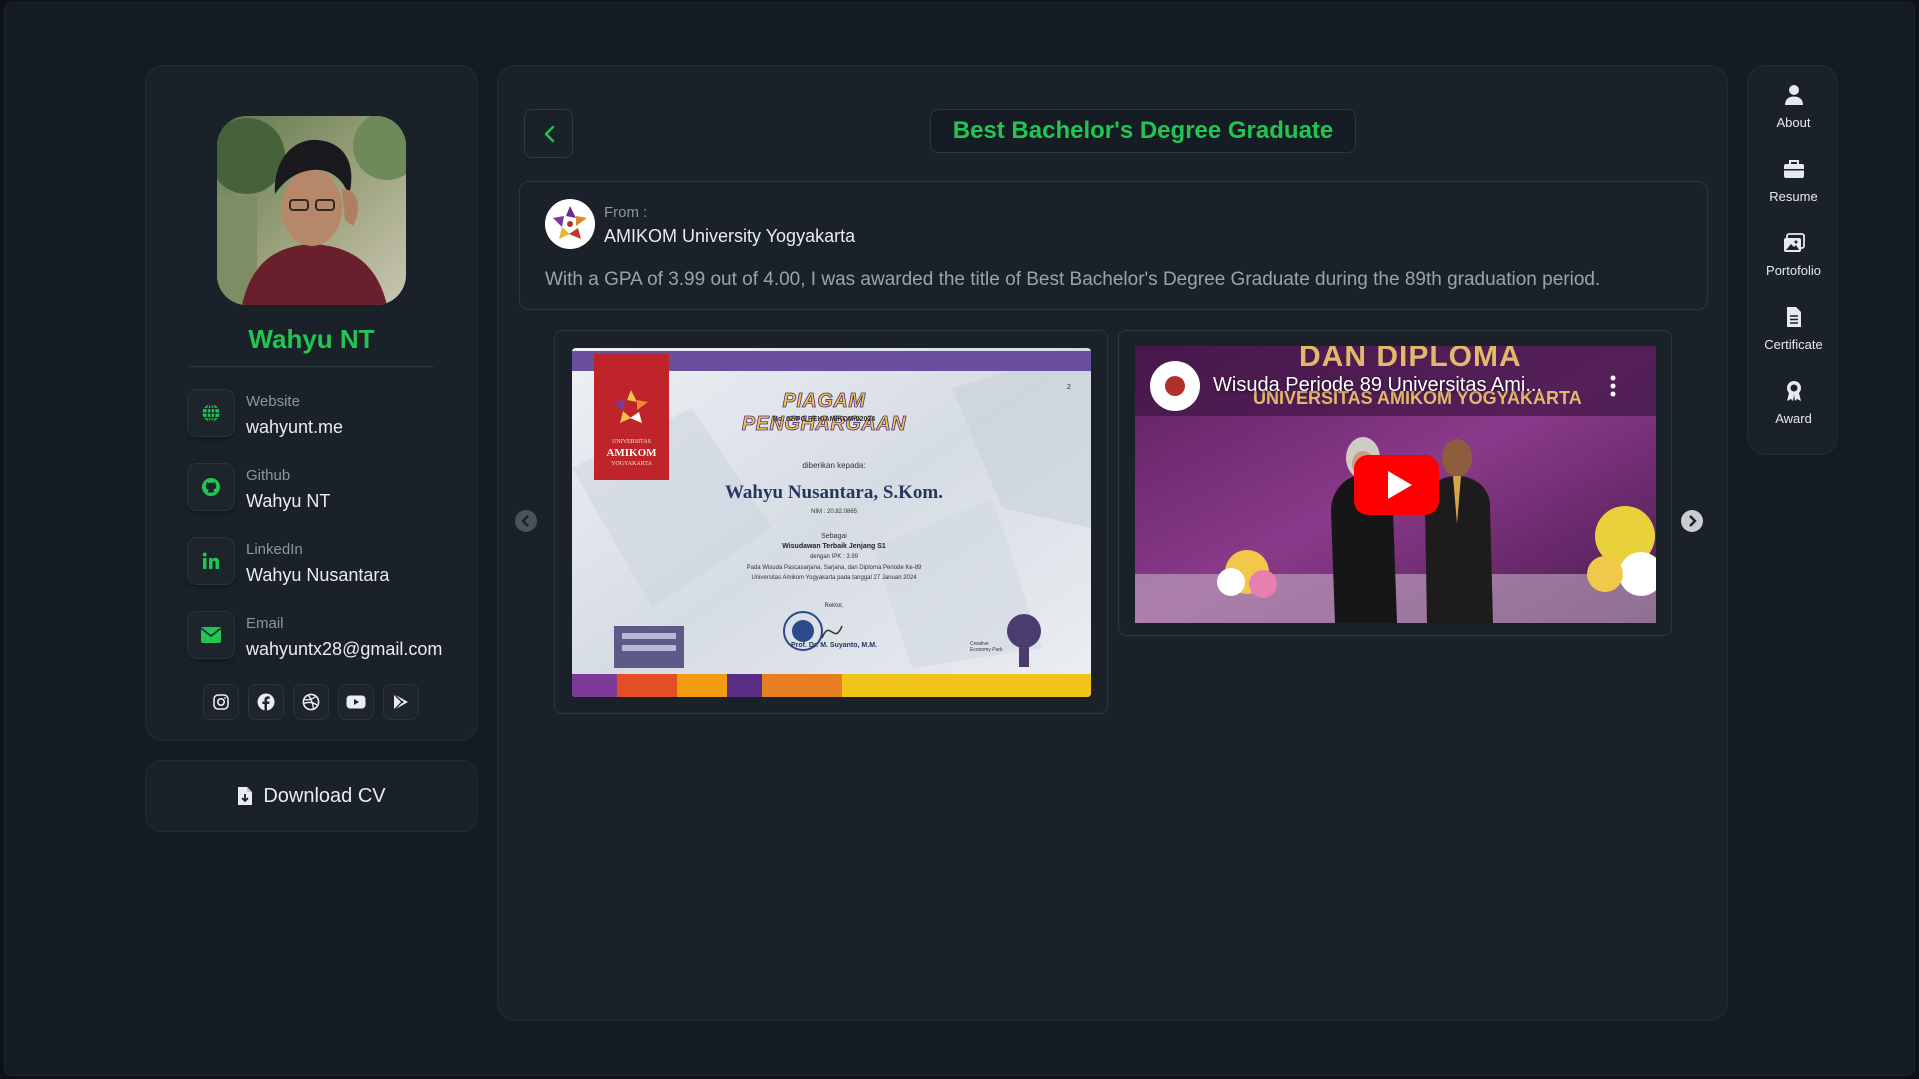 The height and width of the screenshot is (1079, 1919). I want to click on briefcase-icon, so click(1794, 169).